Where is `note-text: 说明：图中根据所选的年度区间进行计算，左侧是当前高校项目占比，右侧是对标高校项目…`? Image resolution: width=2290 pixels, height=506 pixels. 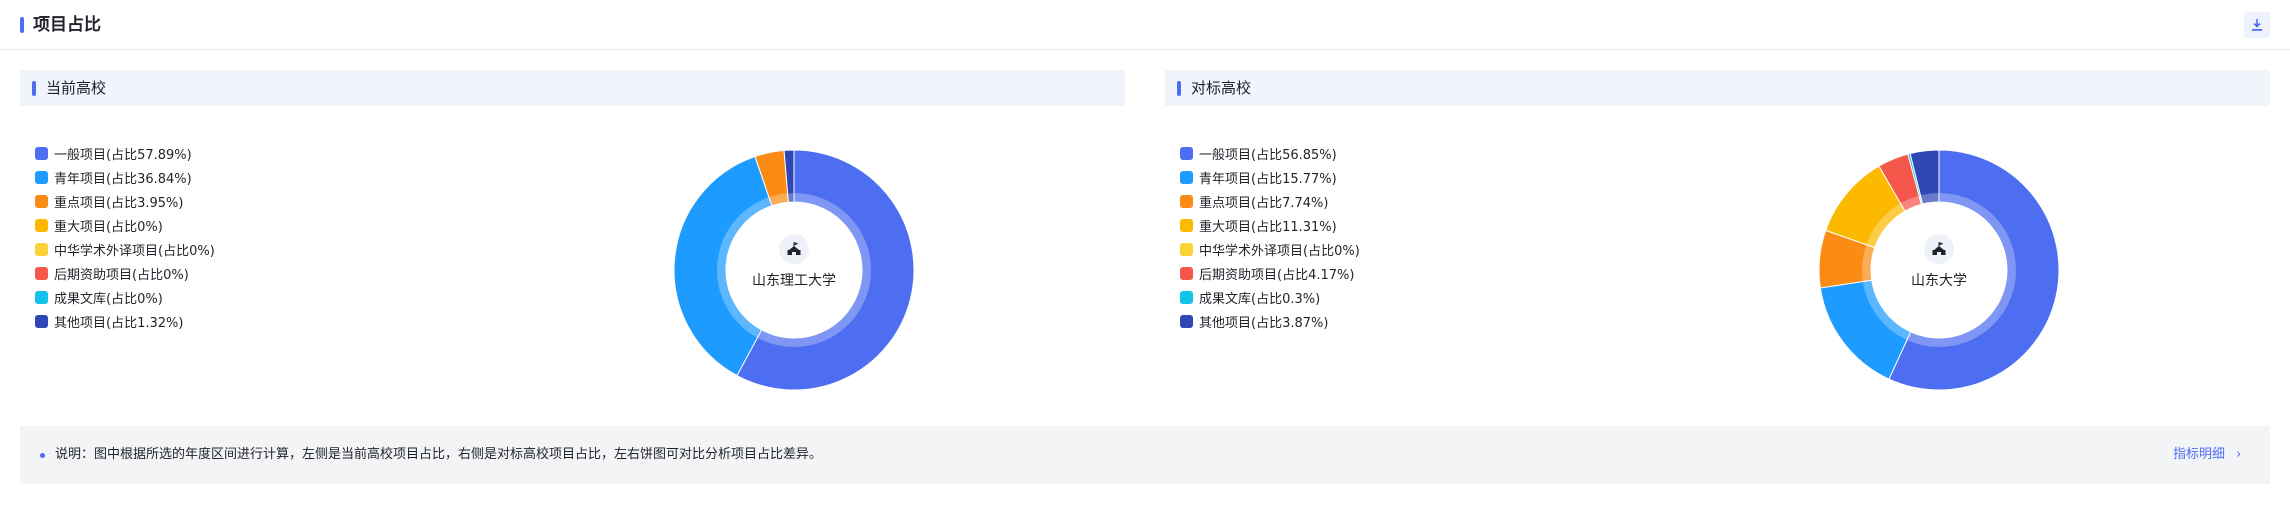
note-text: 说明：图中根据所选的年度区间进行计算，左侧是当前高校项目占比，右侧是对标高校项目… is located at coordinates (439, 454).